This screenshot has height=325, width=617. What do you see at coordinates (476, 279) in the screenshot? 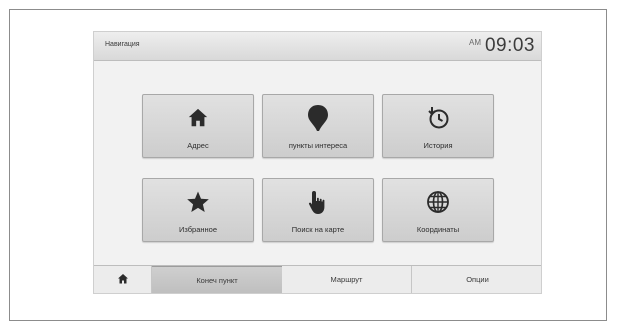
I see `tab-options: Опции` at bounding box center [476, 279].